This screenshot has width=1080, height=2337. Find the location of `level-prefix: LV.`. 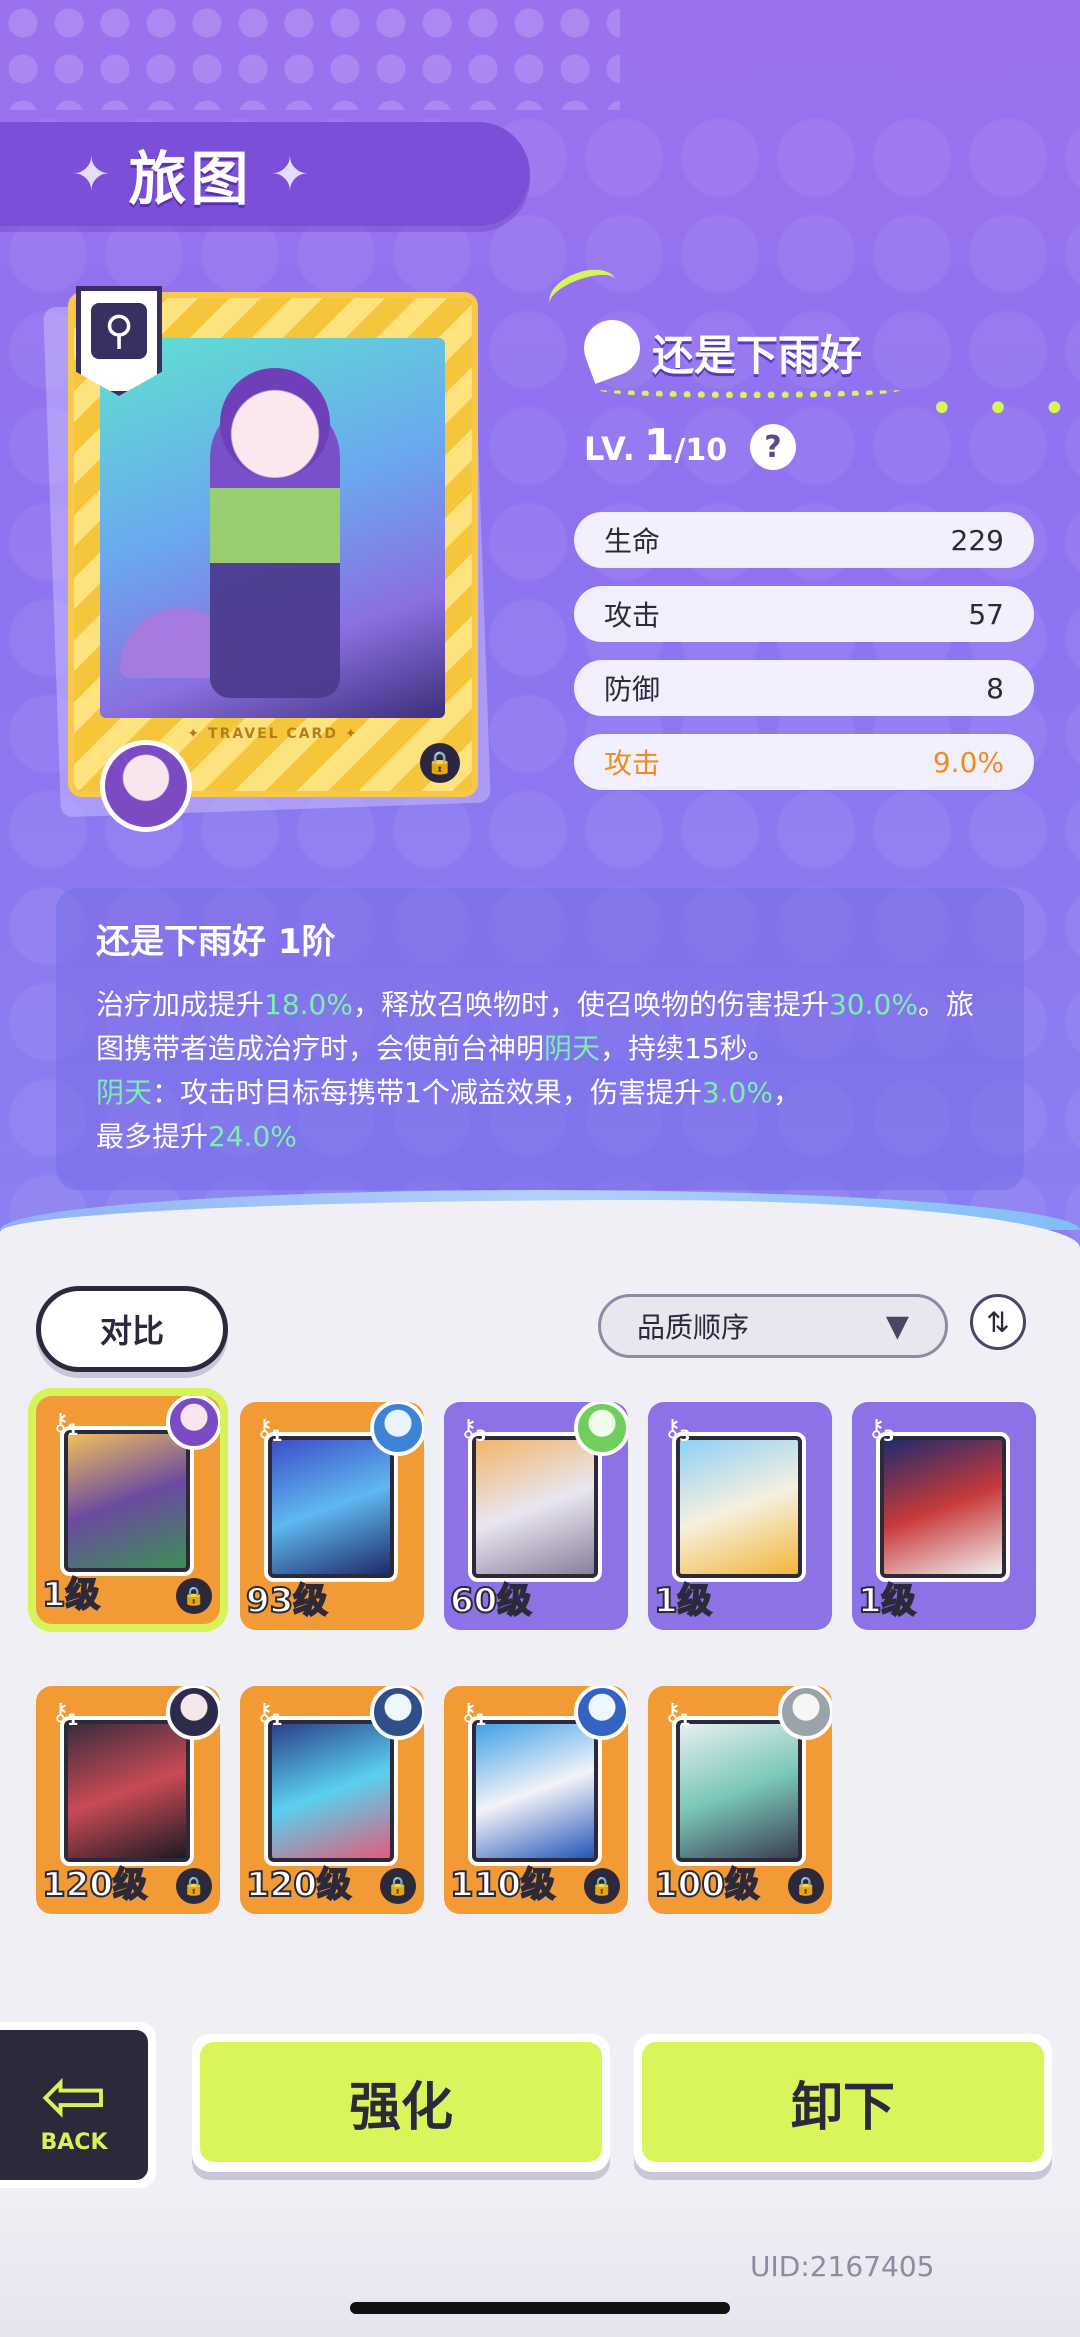

level-prefix: LV. is located at coordinates (610, 449).